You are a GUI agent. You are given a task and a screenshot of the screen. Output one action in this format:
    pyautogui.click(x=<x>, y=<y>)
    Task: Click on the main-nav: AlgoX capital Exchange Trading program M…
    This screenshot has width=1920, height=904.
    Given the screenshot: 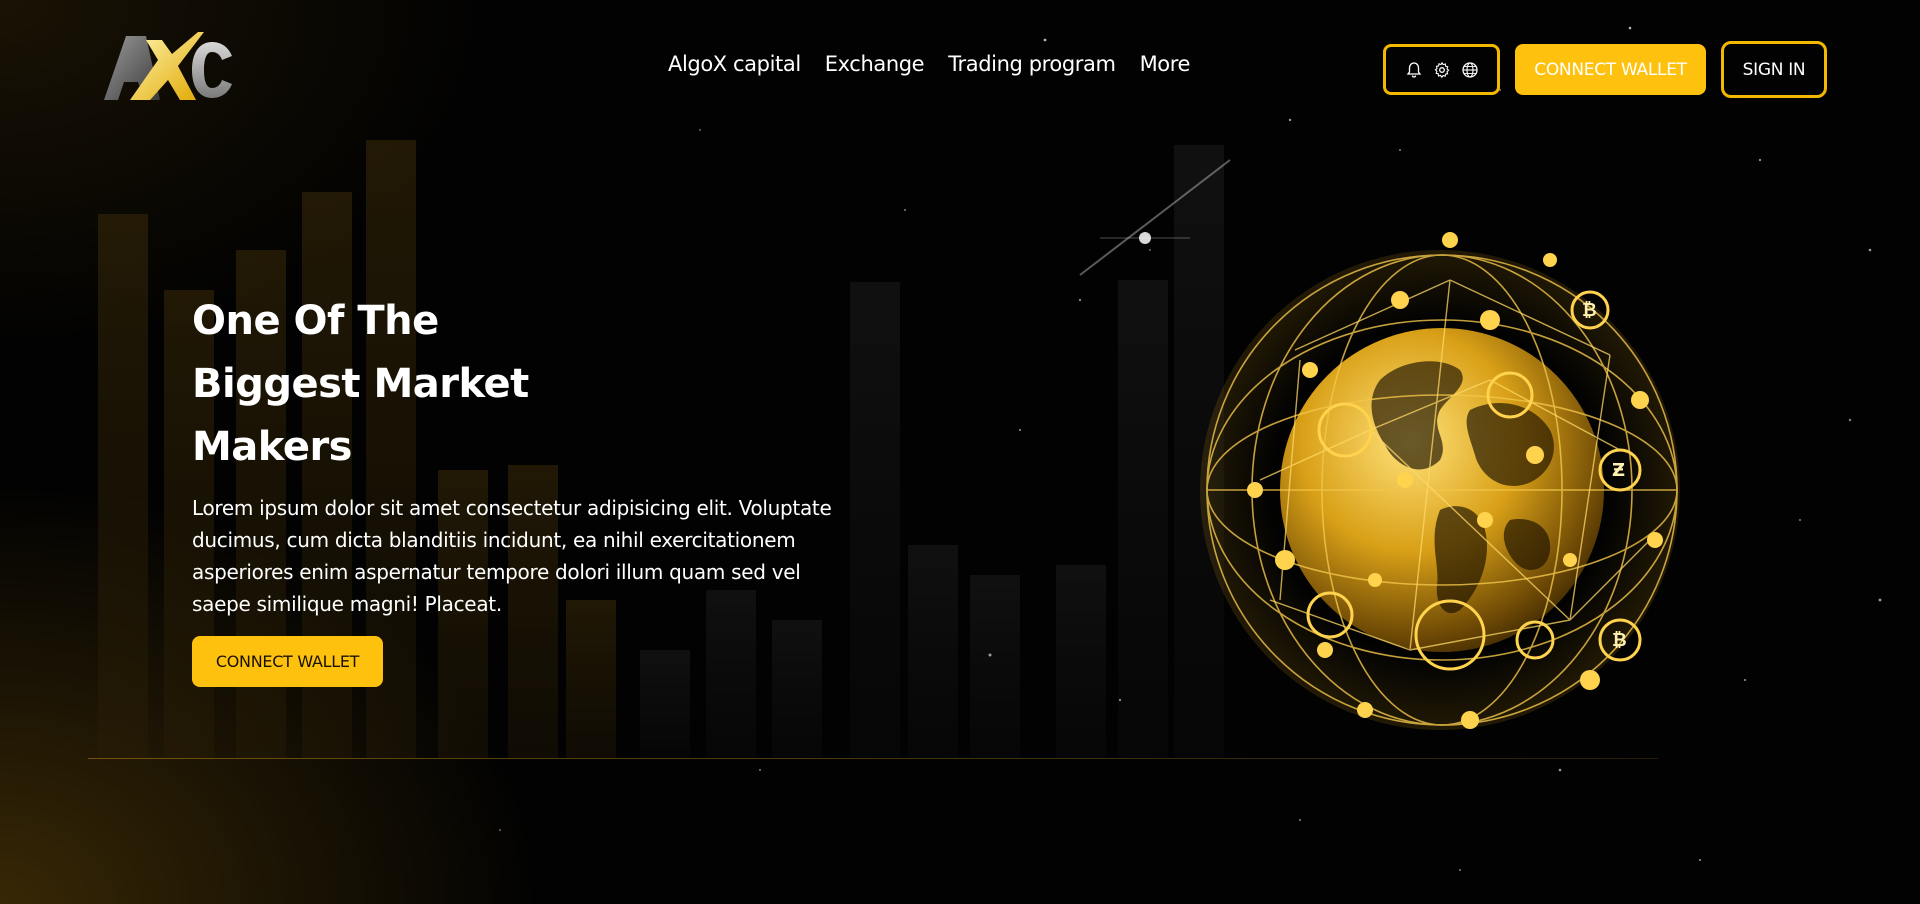 What is the action you would take?
    pyautogui.click(x=929, y=64)
    